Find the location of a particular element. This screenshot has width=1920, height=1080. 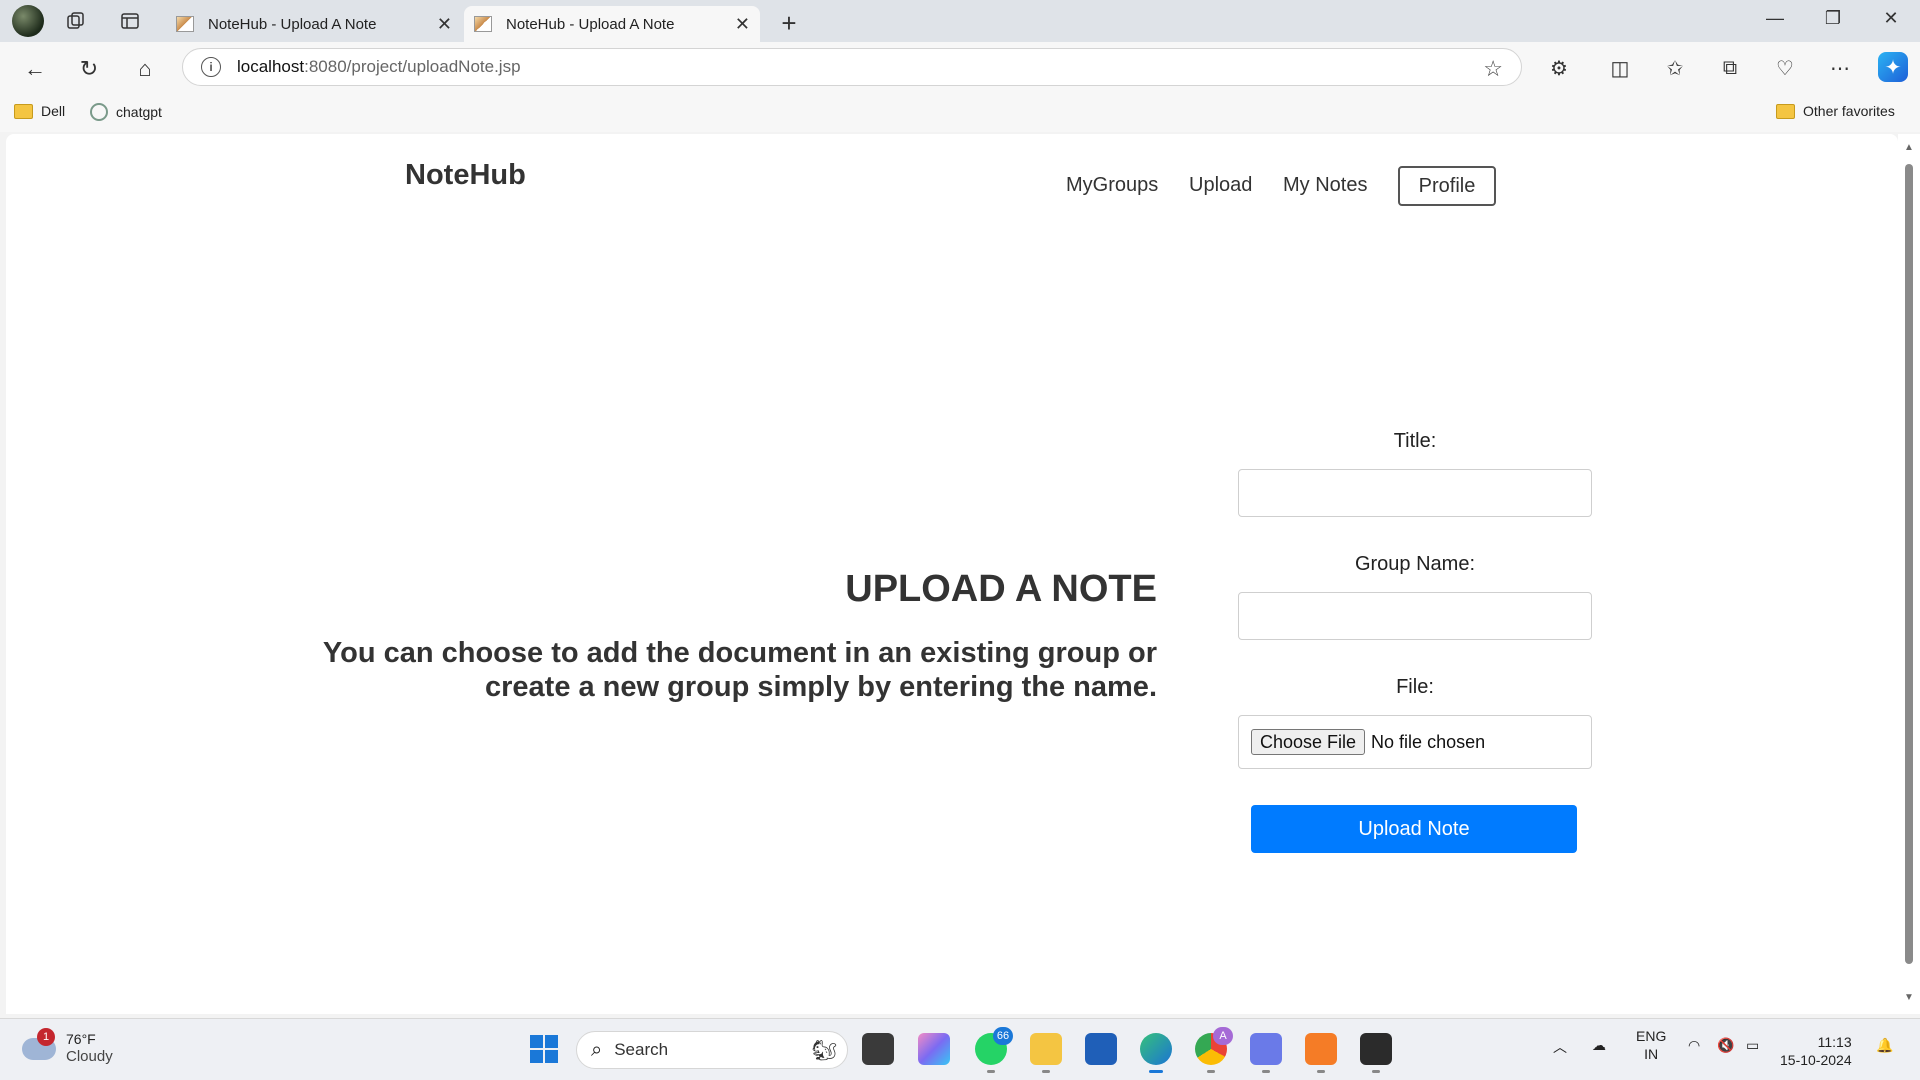

clock-date: 15-10-2024 is located at coordinates (1816, 1060).